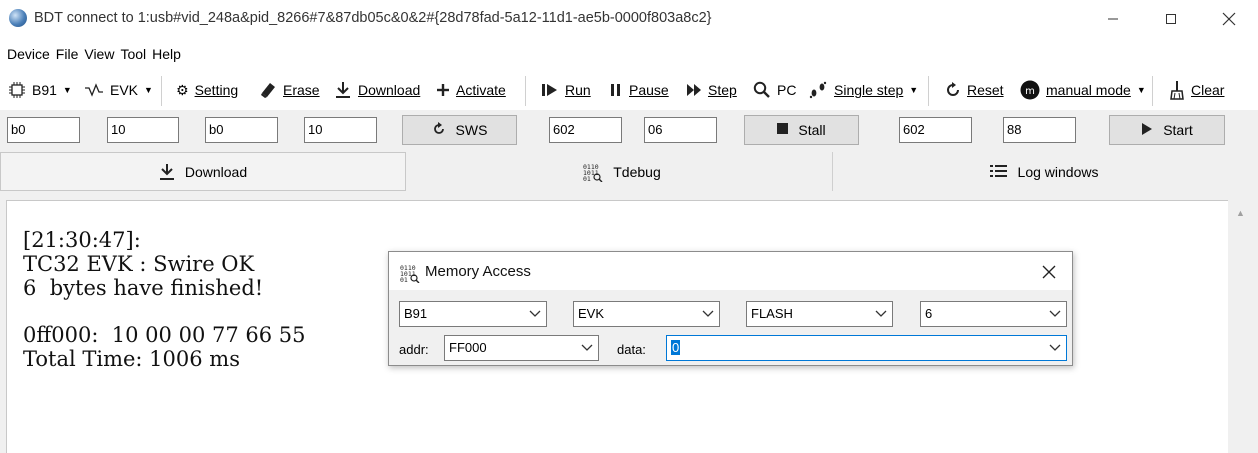 The width and height of the screenshot is (1258, 453). Describe the element at coordinates (521, 348) in the screenshot. I see `addr-combo: FF000` at that location.